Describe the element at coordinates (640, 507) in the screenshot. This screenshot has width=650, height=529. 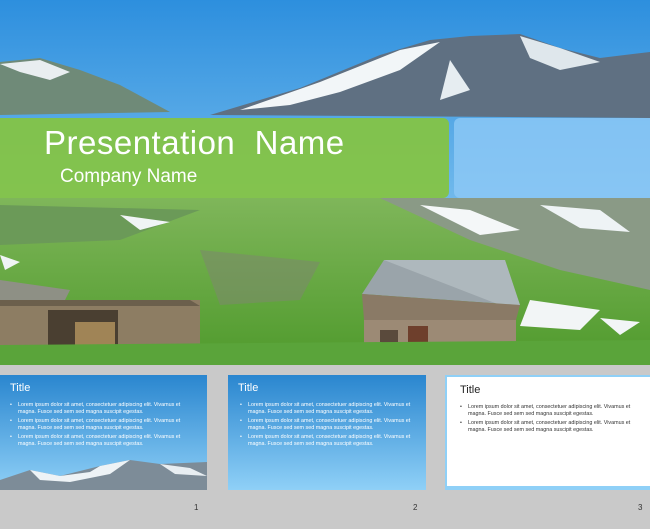
I see `slide-number: 3` at that location.